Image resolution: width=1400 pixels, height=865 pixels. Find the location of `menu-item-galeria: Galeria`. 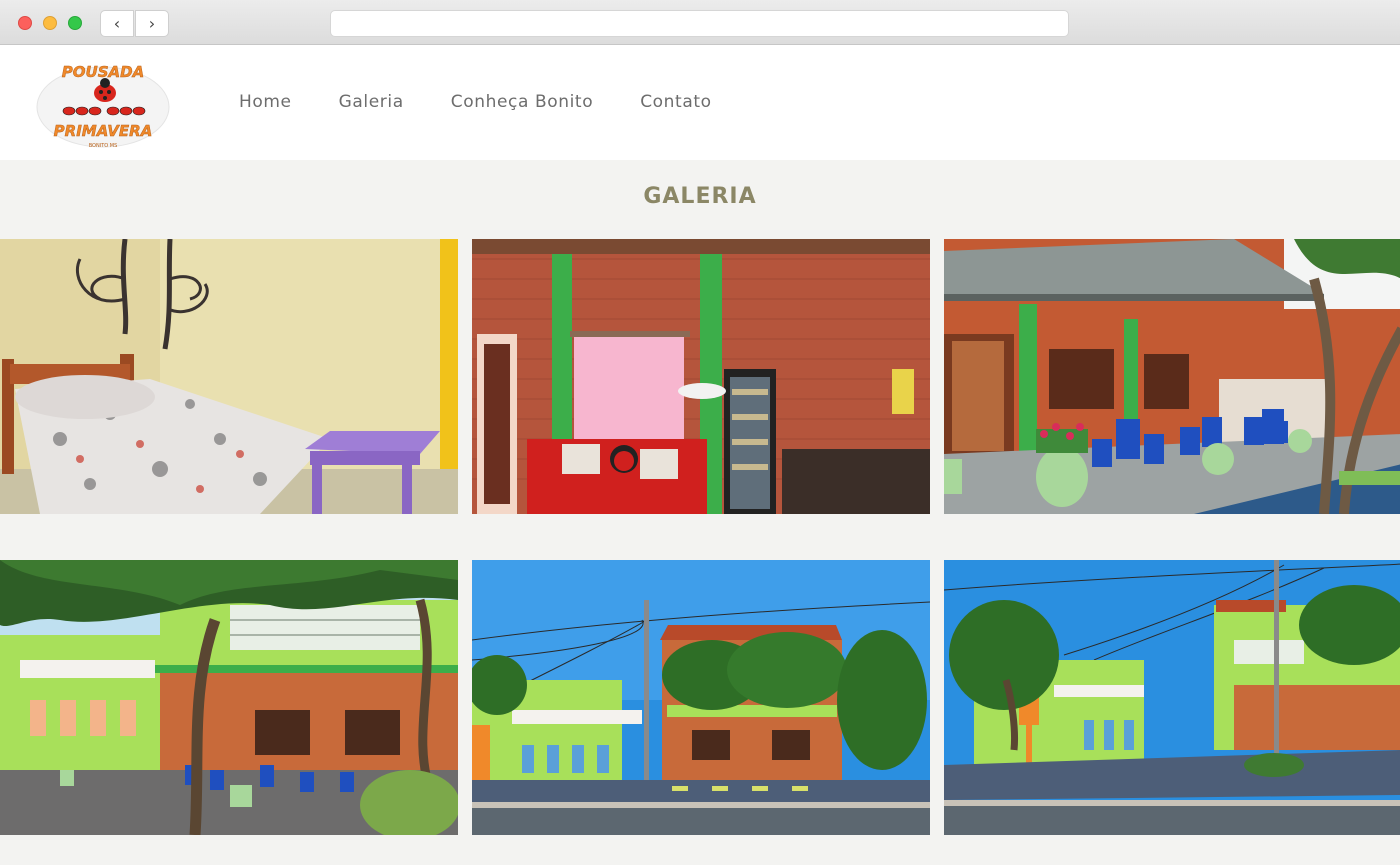

menu-item-galeria: Galeria is located at coordinates (371, 102).